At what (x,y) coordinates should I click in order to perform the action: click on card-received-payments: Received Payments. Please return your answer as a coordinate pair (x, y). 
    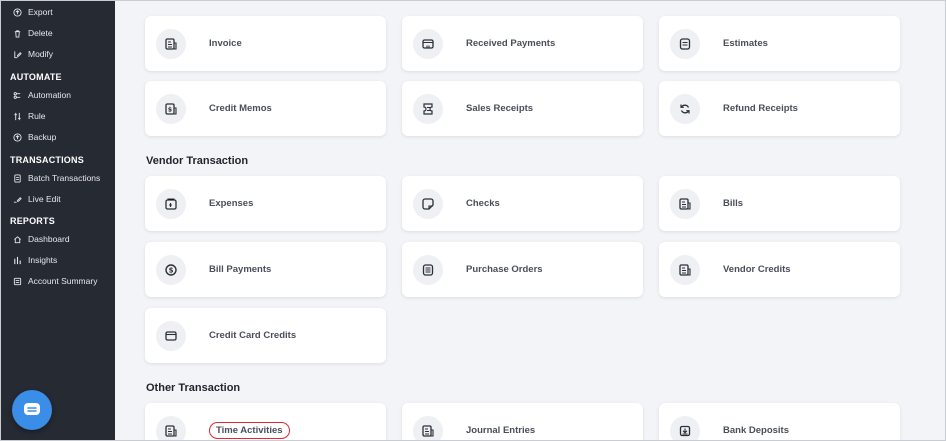
    Looking at the image, I should click on (522, 43).